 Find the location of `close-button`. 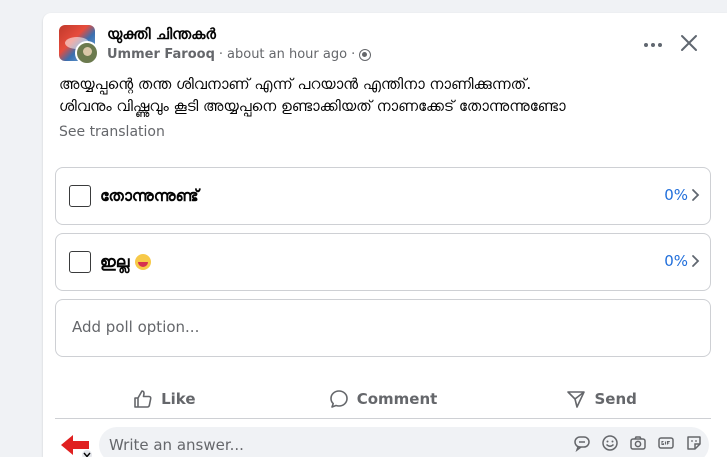

close-button is located at coordinates (689, 43).